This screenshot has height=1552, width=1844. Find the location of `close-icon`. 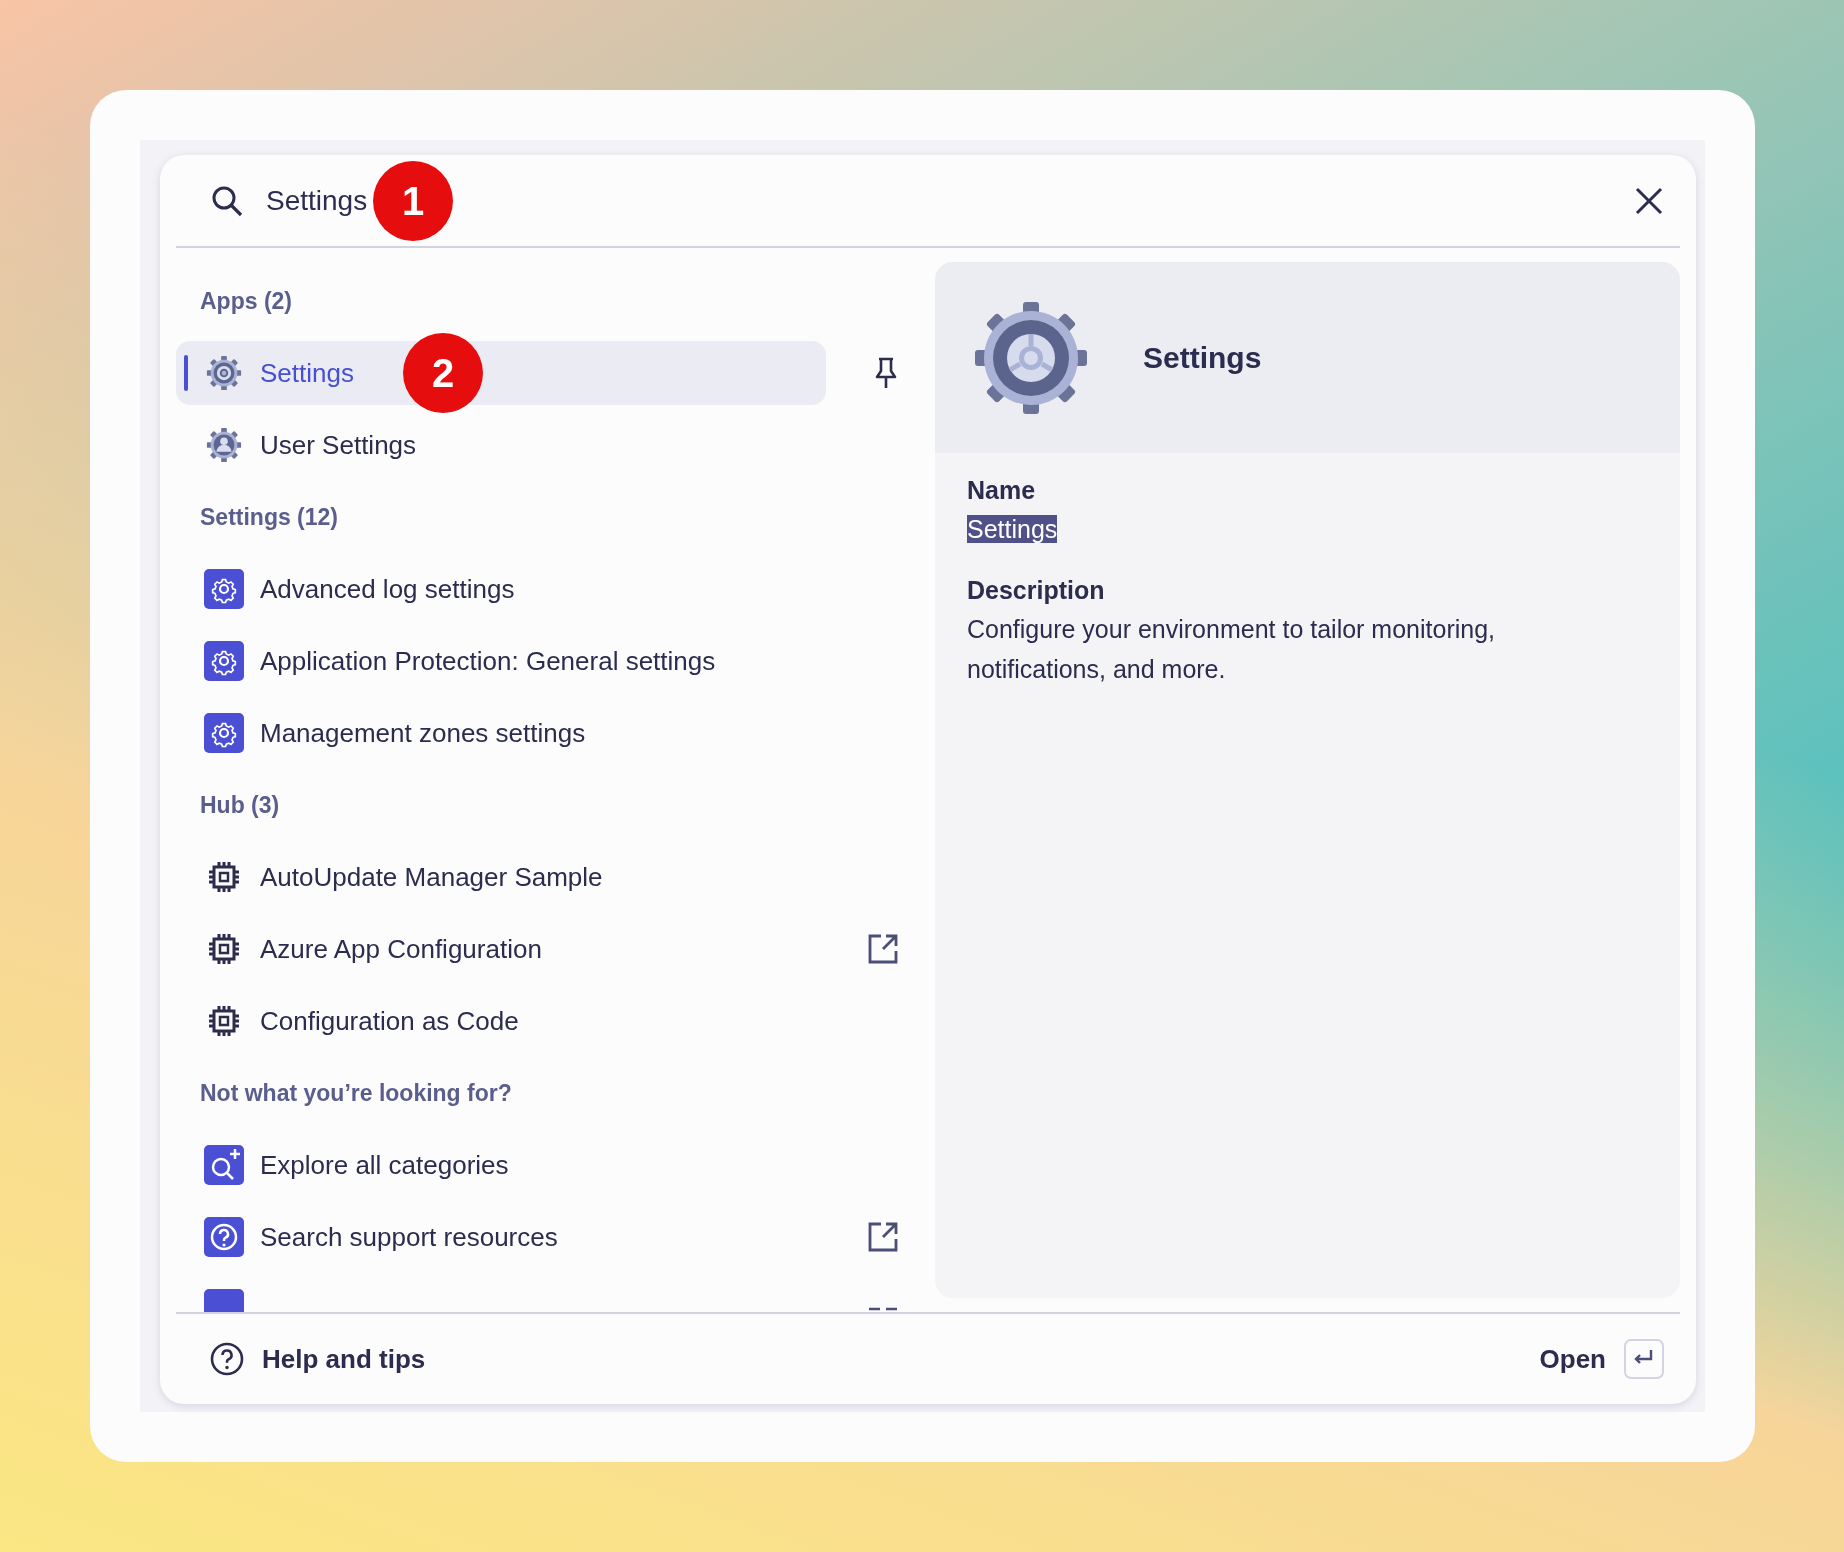

close-icon is located at coordinates (1649, 200).